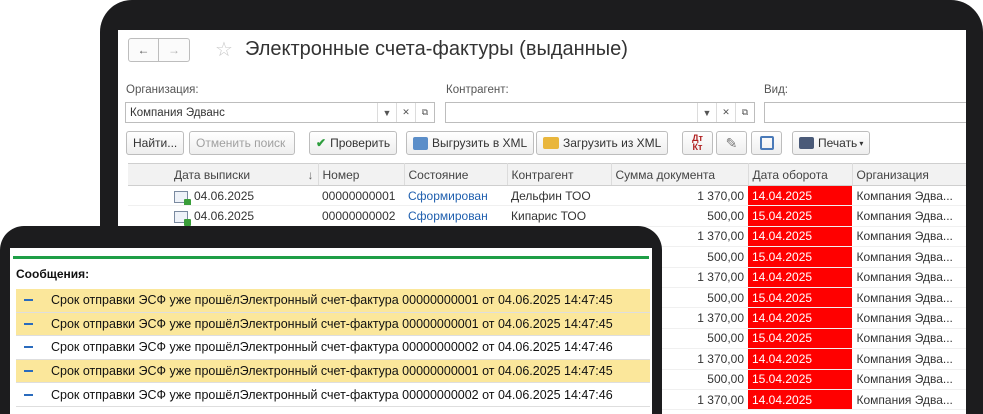 The image size is (983, 414). I want to click on column-header: Организация, so click(909, 174).